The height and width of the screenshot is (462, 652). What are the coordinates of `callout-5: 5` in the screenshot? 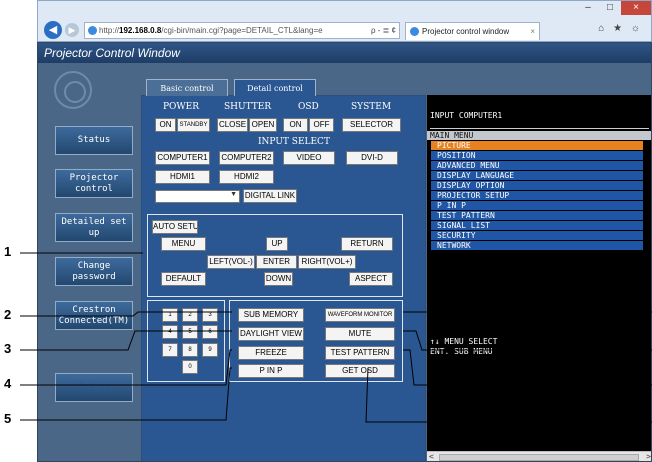 It's located at (8, 418).